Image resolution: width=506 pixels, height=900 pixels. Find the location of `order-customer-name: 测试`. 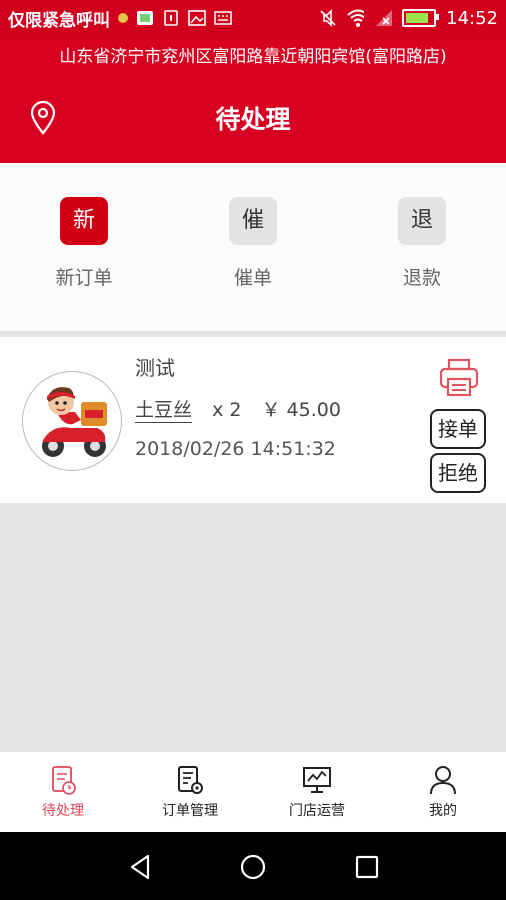

order-customer-name: 测试 is located at coordinates (155, 368).